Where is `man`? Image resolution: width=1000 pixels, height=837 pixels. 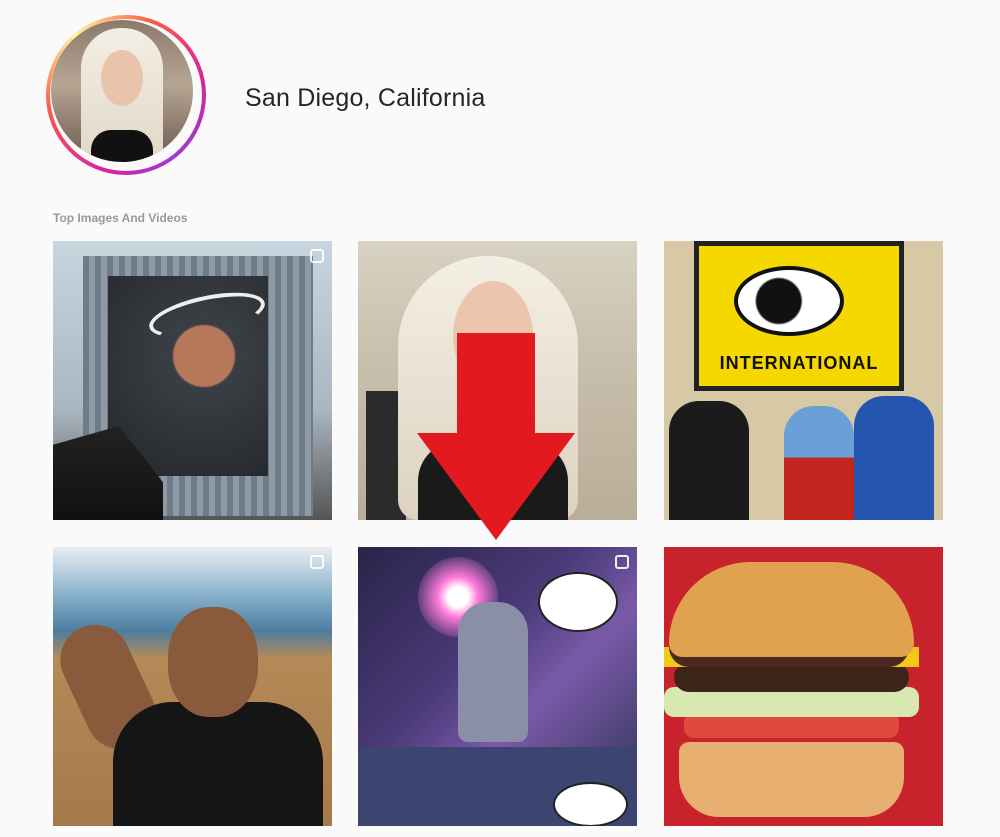 man is located at coordinates (188, 714).